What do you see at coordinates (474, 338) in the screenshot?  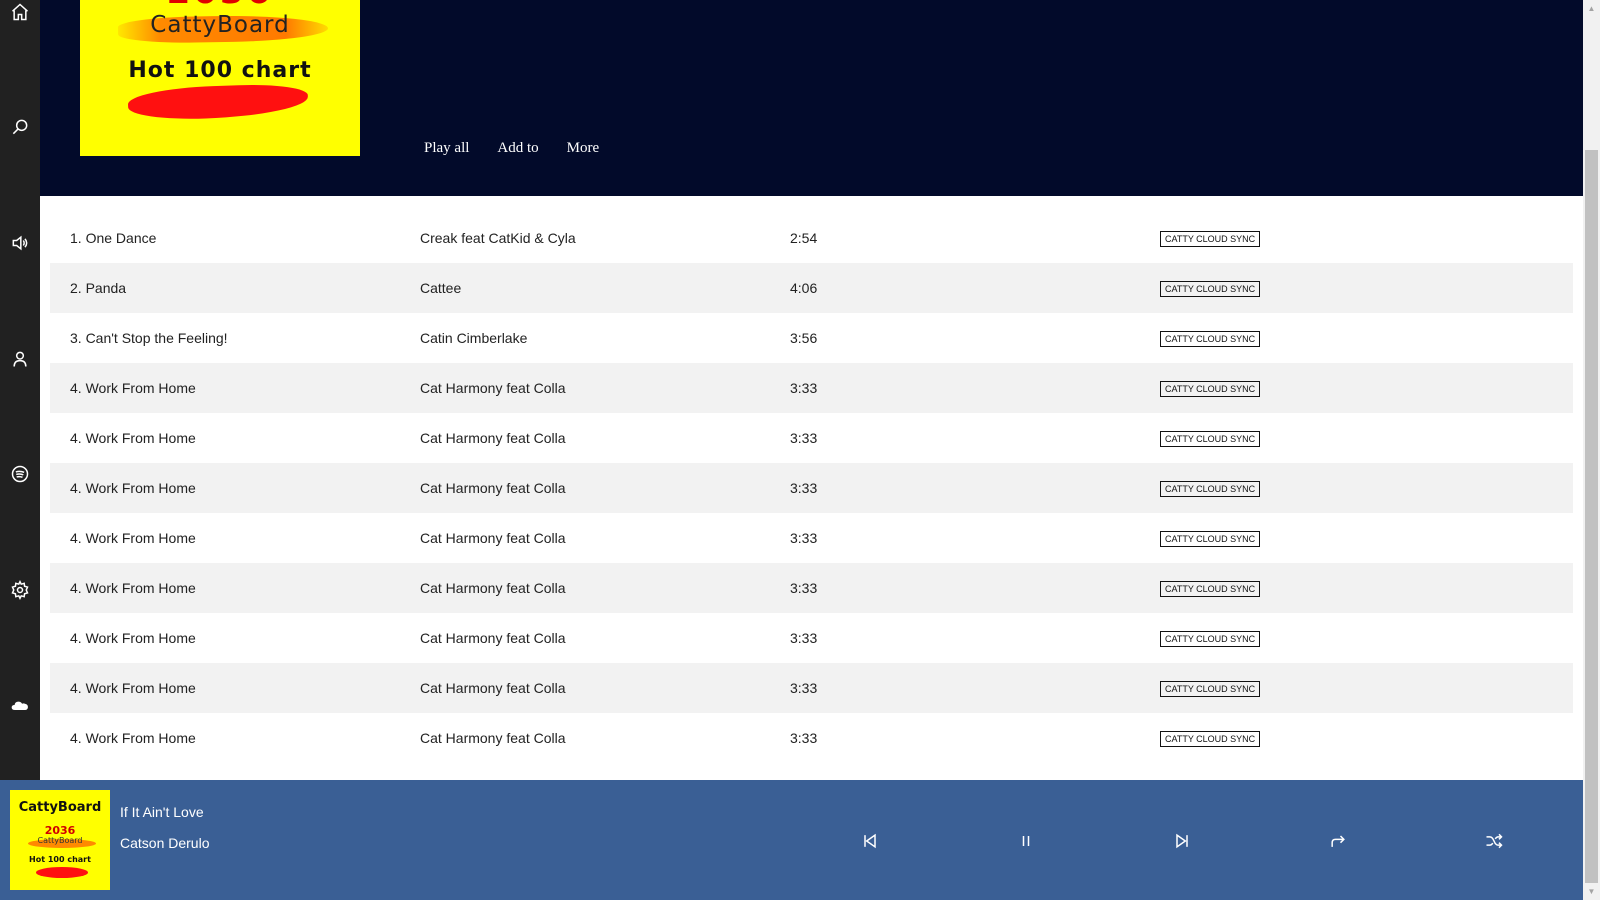 I see `track-artist: Catin Cimberlake` at bounding box center [474, 338].